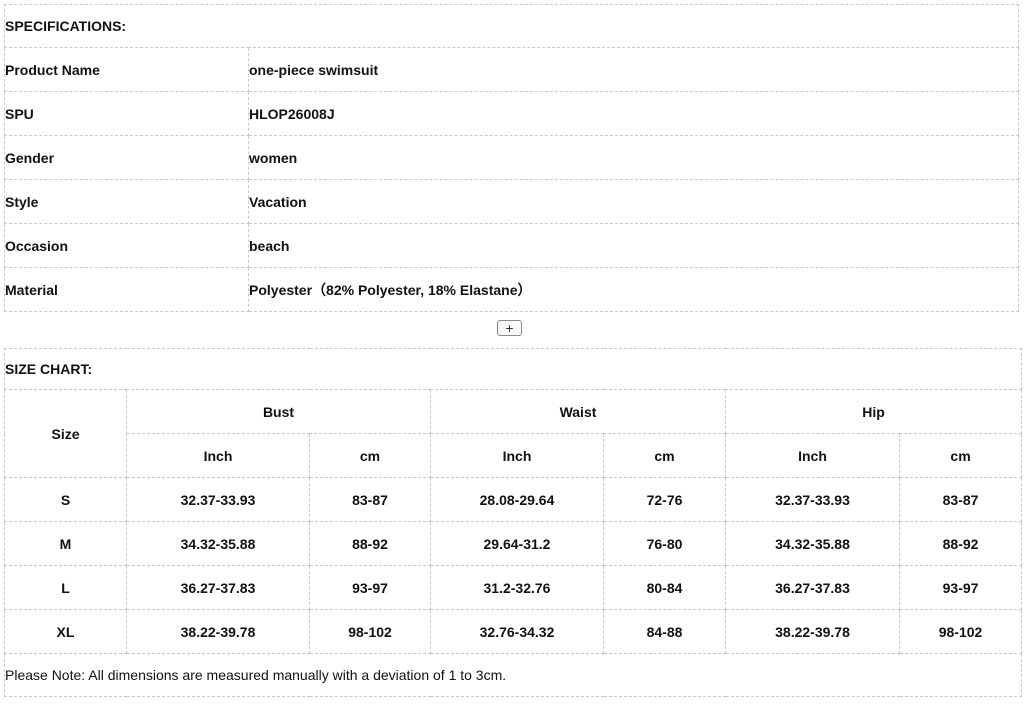 This screenshot has height=704, width=1024. I want to click on group-header-hip: Hip, so click(873, 411).